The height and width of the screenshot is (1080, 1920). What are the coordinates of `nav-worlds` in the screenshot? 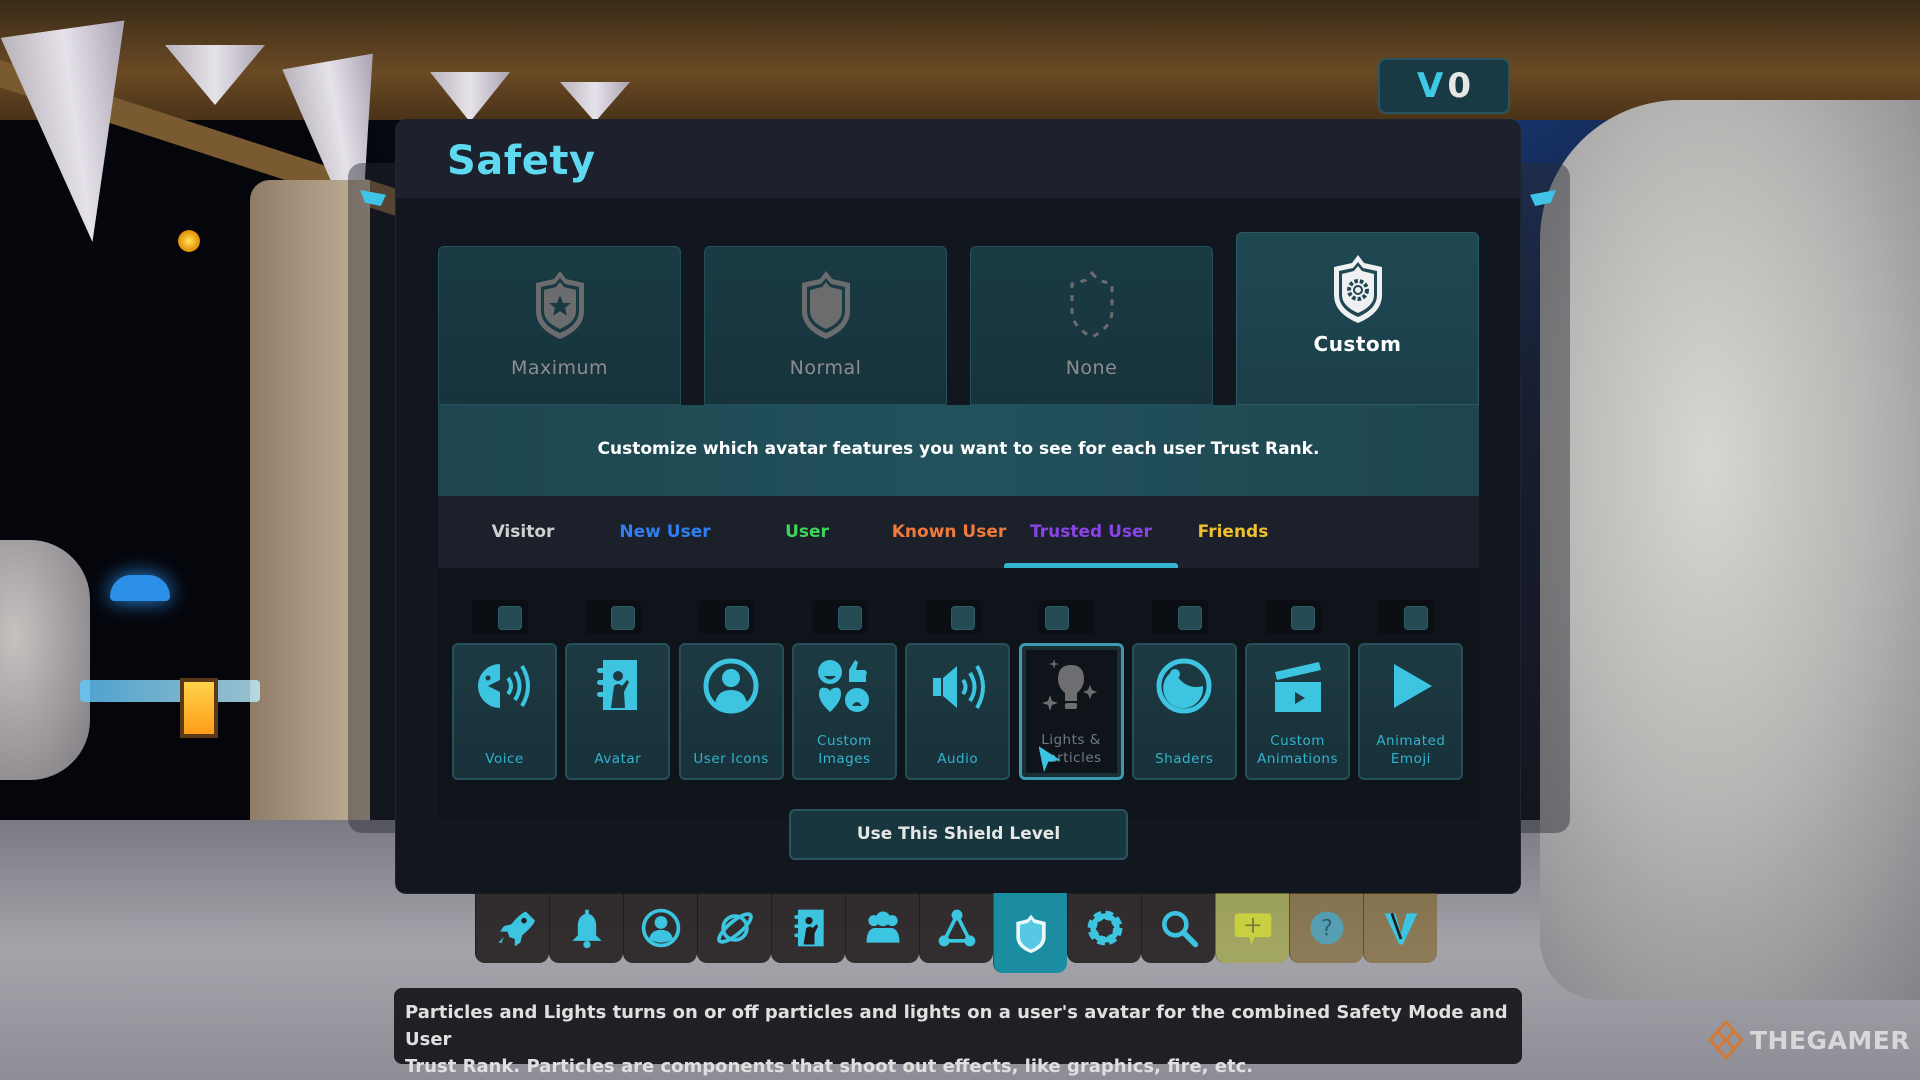 It's located at (734, 928).